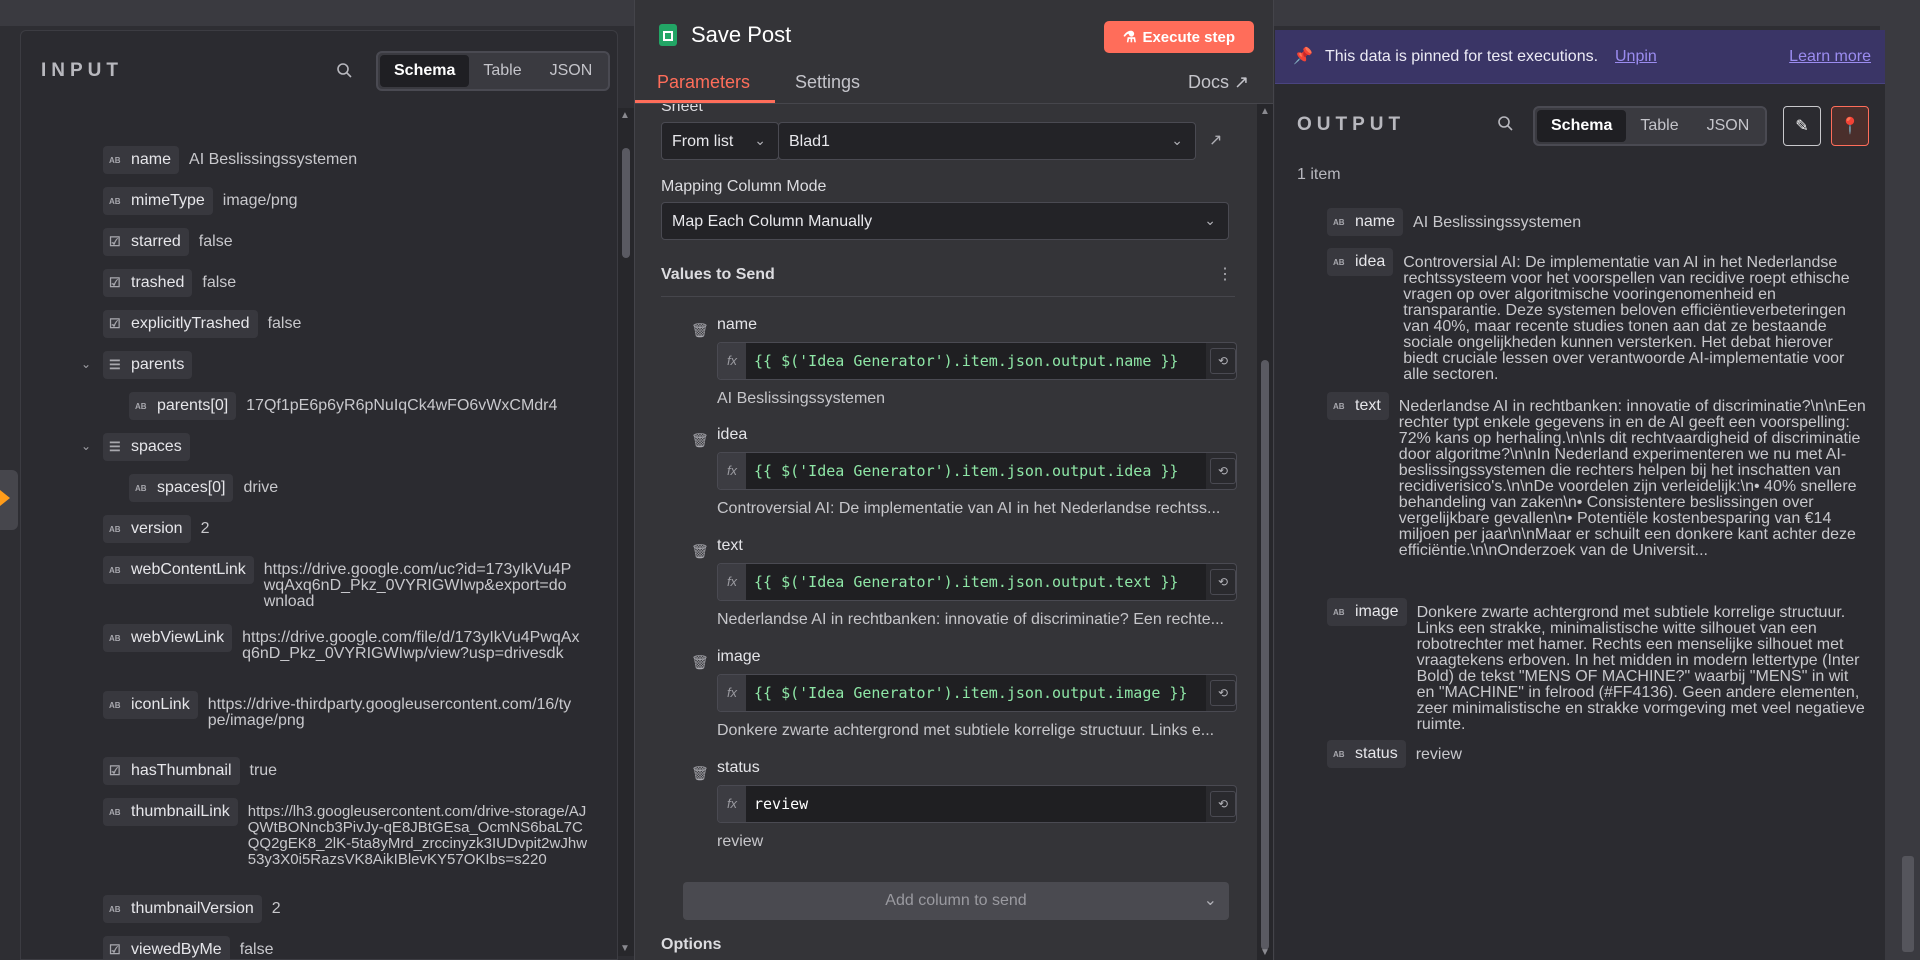 The width and height of the screenshot is (1920, 960). Describe the element at coordinates (1265, 655) in the screenshot. I see `parameters-scroll-thumb` at that location.